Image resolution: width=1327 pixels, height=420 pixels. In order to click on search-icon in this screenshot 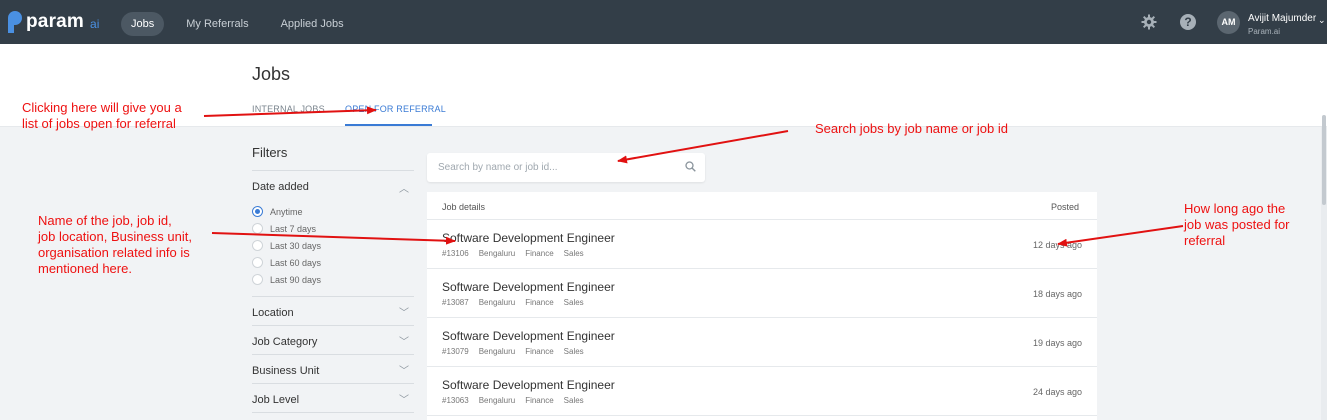, I will do `click(690, 166)`.